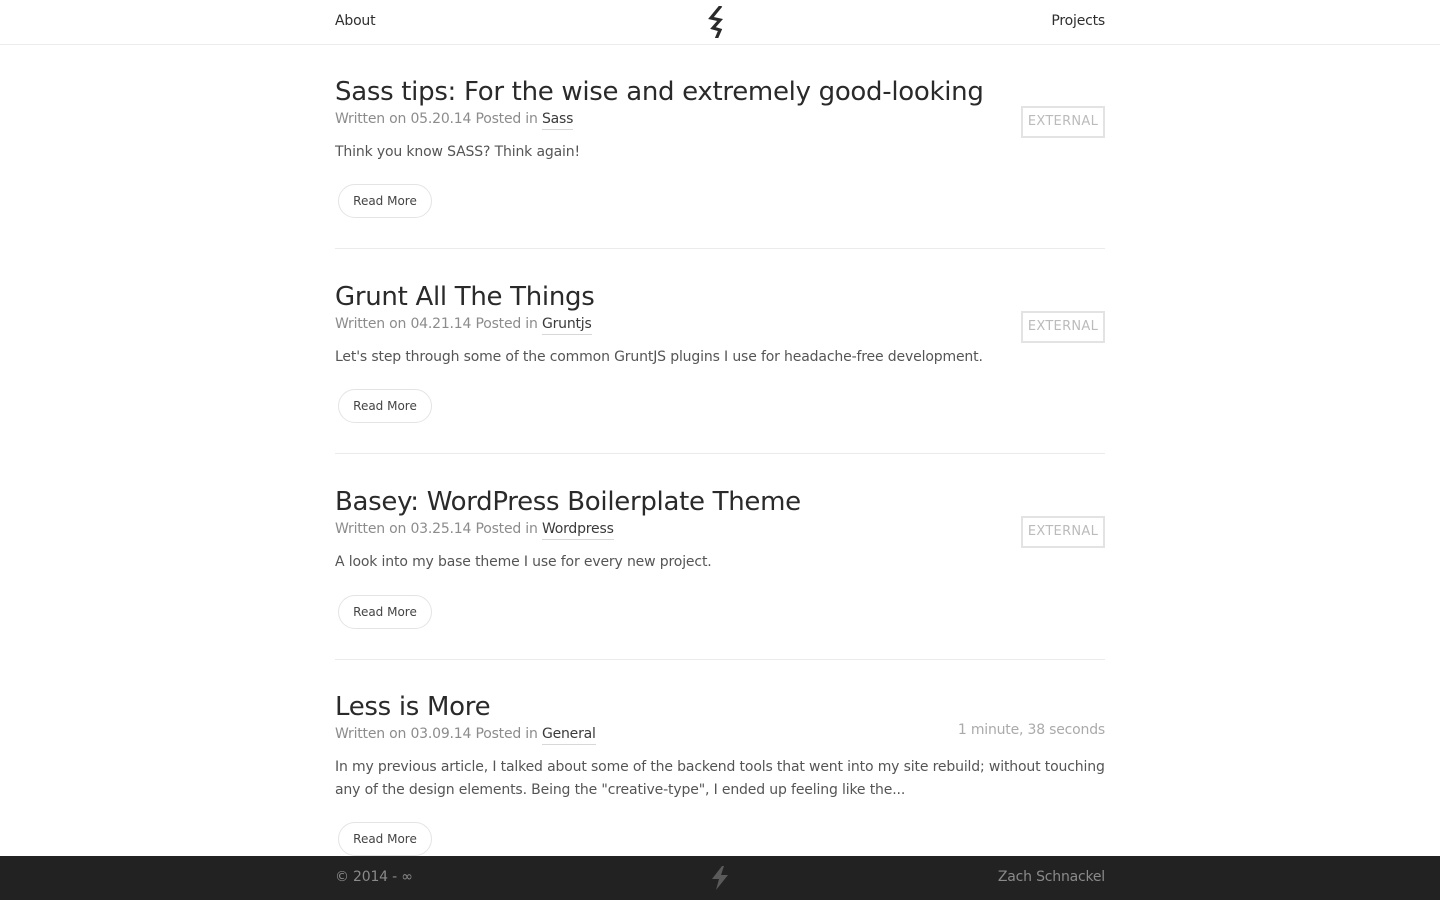 The width and height of the screenshot is (1440, 900). I want to click on post-title: Grunt All The Things, so click(720, 297).